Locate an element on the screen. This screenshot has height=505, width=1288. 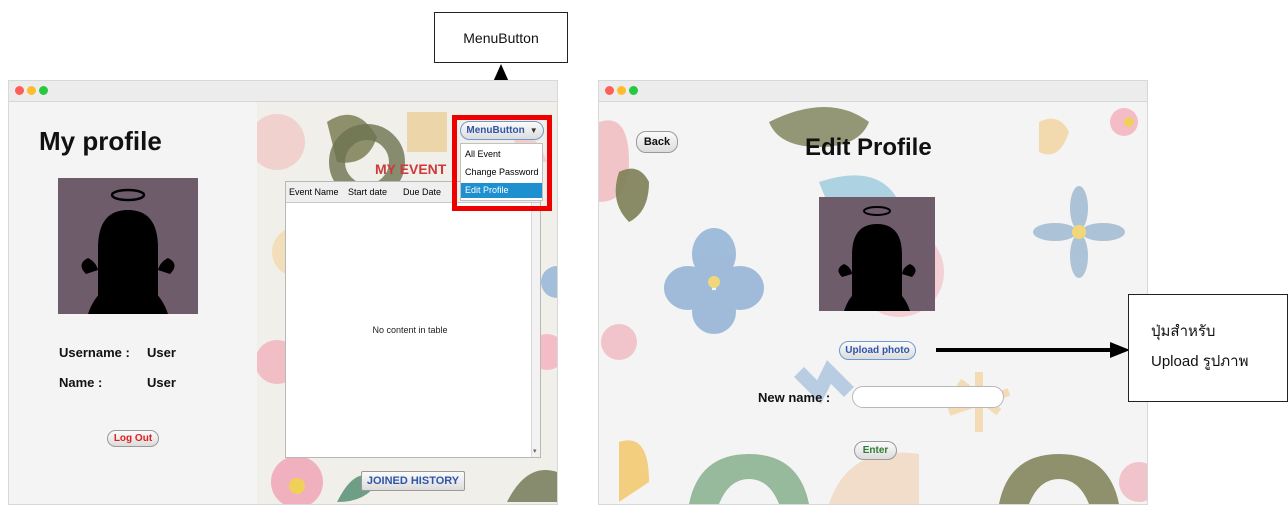
enter-button: Enter is located at coordinates (875, 450).